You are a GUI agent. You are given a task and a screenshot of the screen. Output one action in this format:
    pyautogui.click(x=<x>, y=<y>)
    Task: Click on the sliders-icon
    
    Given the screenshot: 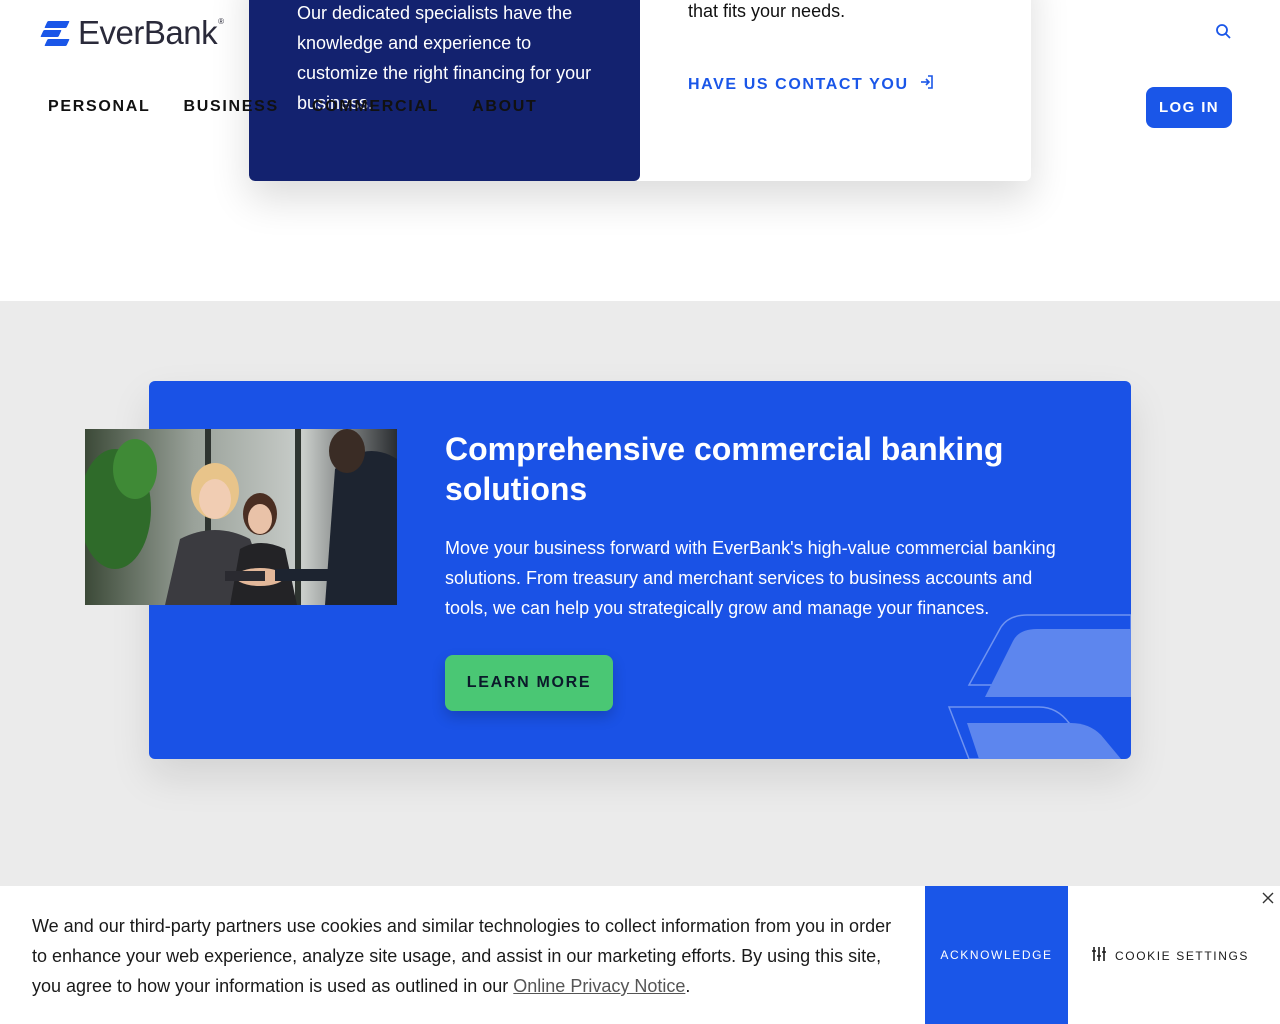 What is the action you would take?
    pyautogui.click(x=1099, y=955)
    